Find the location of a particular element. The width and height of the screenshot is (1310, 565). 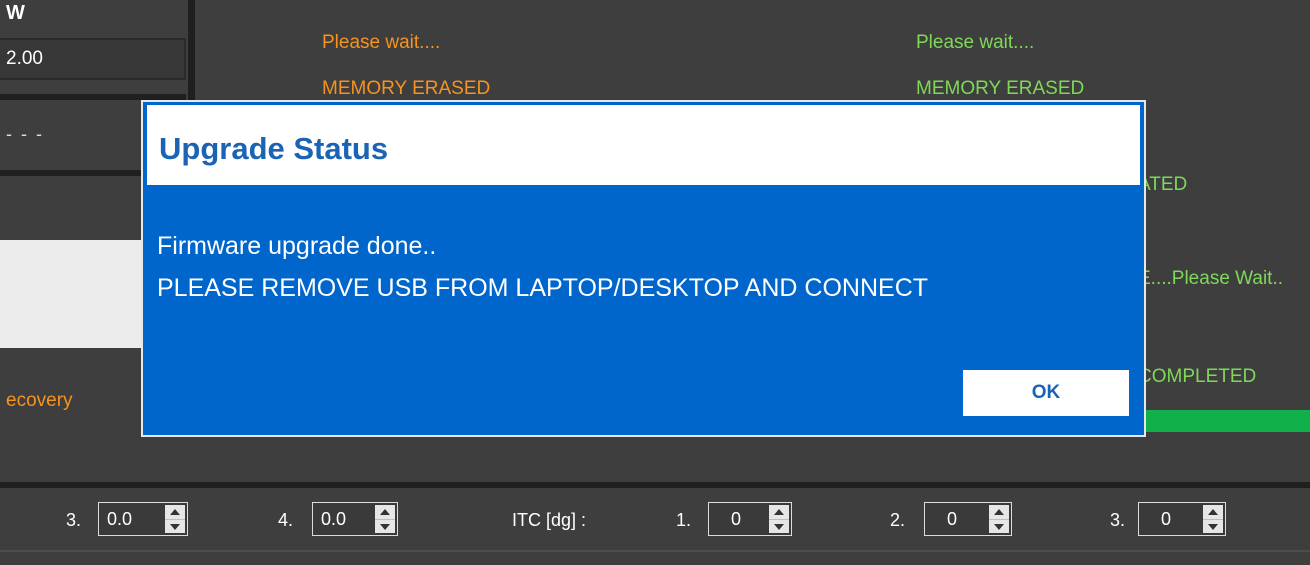

itc3-value: 0 is located at coordinates (1166, 519).